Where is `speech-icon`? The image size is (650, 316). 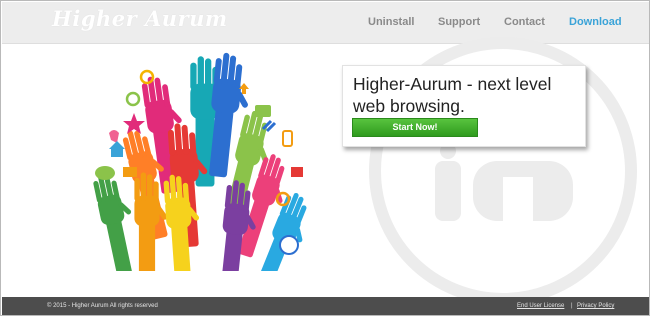
speech-icon is located at coordinates (263, 111).